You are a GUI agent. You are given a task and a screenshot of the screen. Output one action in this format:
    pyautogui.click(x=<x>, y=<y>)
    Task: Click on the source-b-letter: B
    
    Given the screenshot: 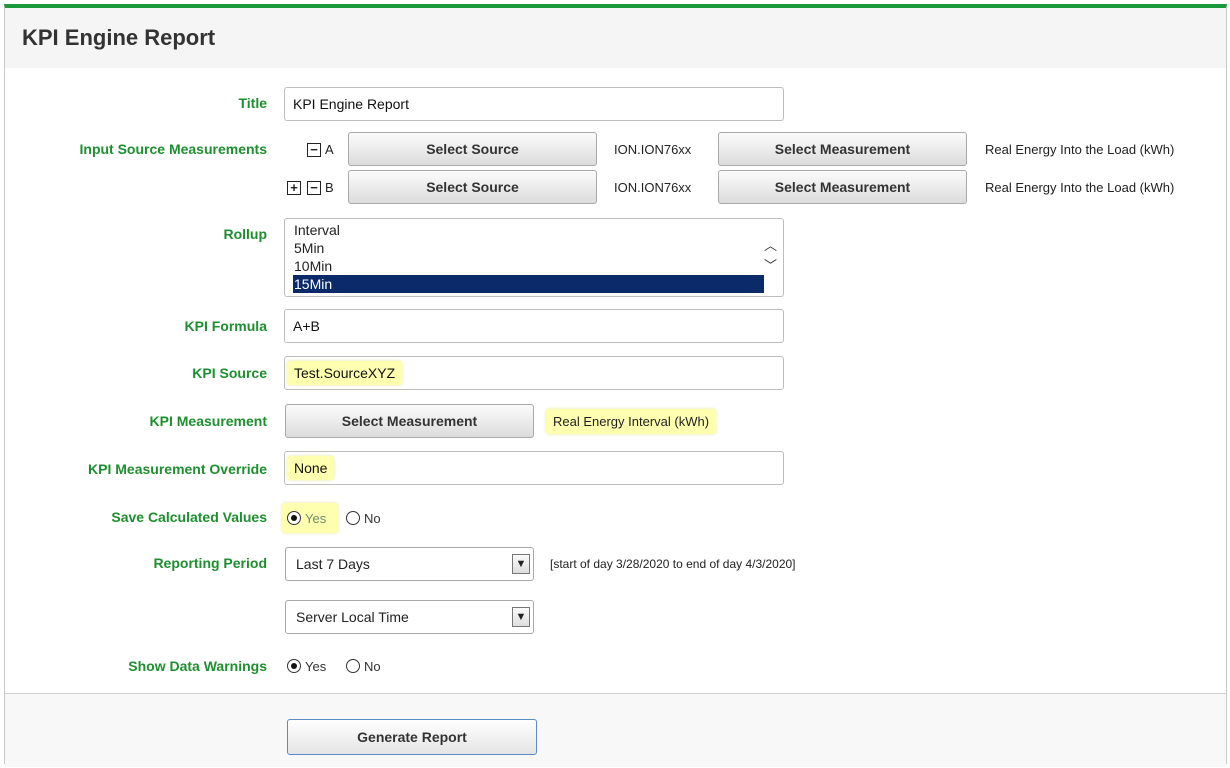 What is the action you would take?
    pyautogui.click(x=329, y=187)
    